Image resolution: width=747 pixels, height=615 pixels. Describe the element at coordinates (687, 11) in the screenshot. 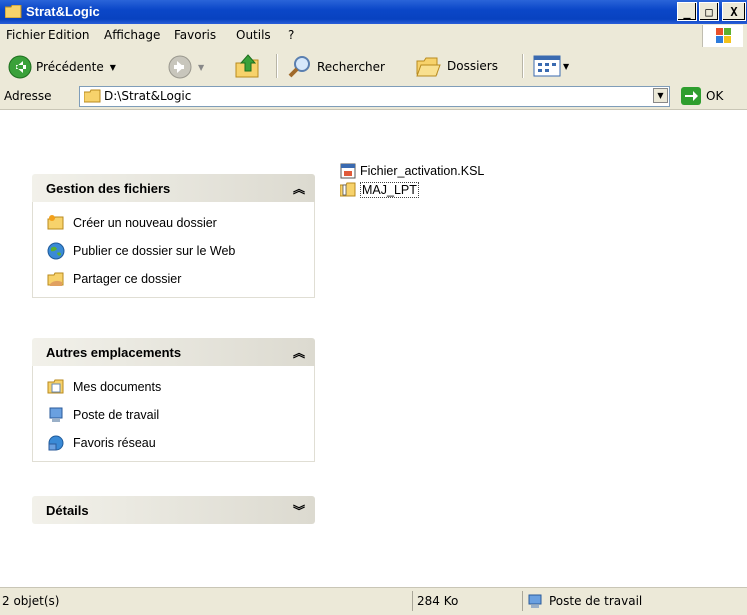

I see `minimize-button: _` at that location.